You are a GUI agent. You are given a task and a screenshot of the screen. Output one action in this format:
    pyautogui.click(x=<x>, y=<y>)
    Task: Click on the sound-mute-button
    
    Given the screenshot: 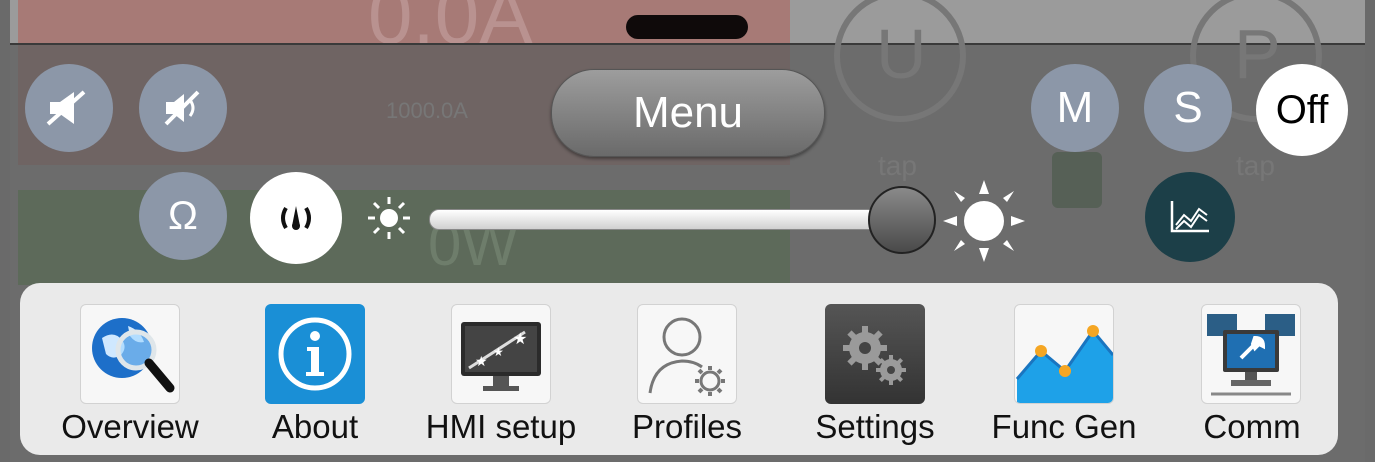 What is the action you would take?
    pyautogui.click(x=183, y=108)
    